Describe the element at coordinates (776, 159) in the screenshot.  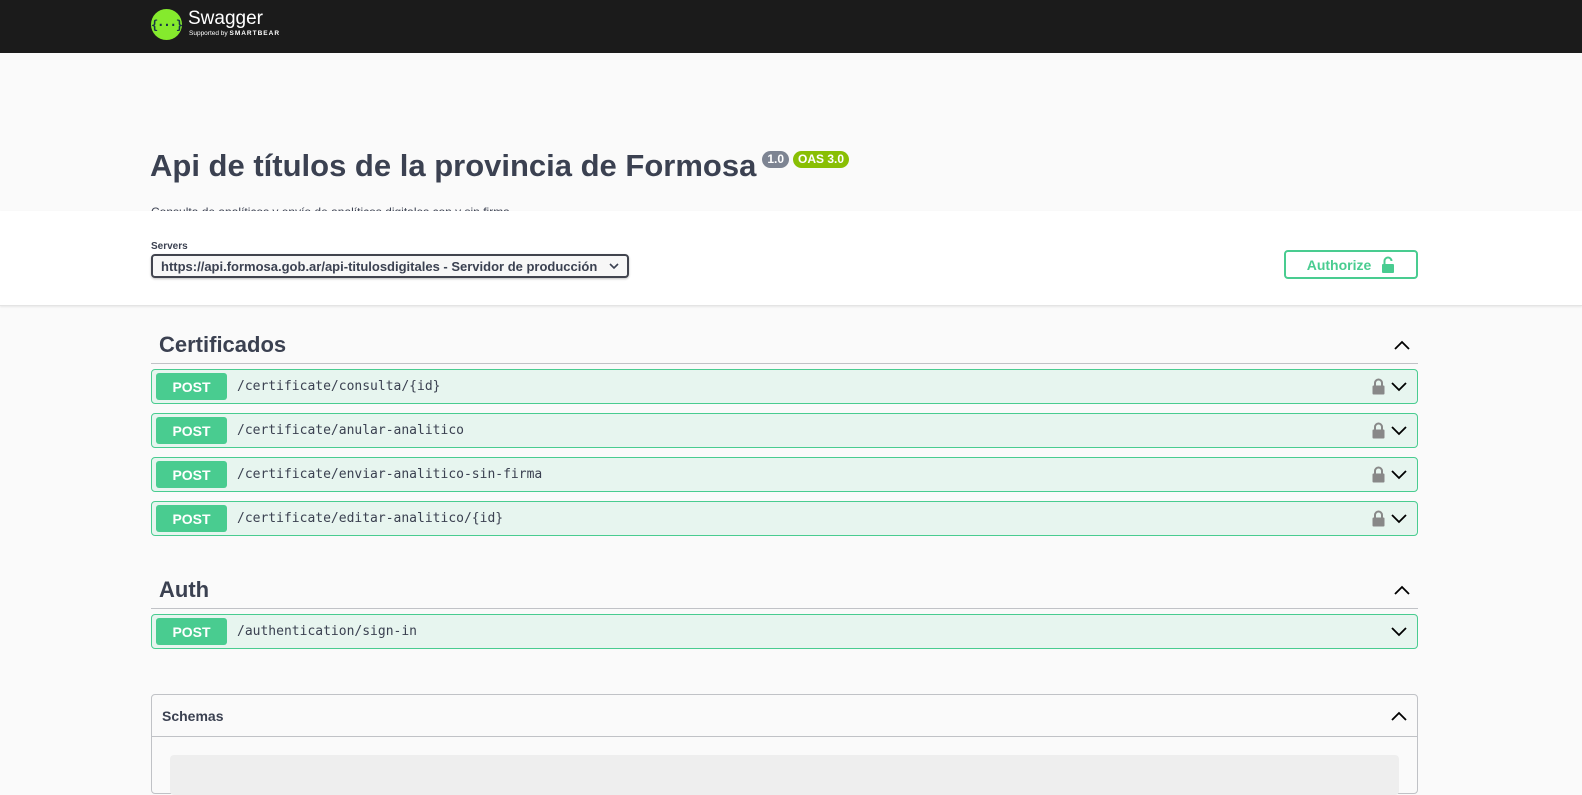
I see `version-badge: 1.0` at that location.